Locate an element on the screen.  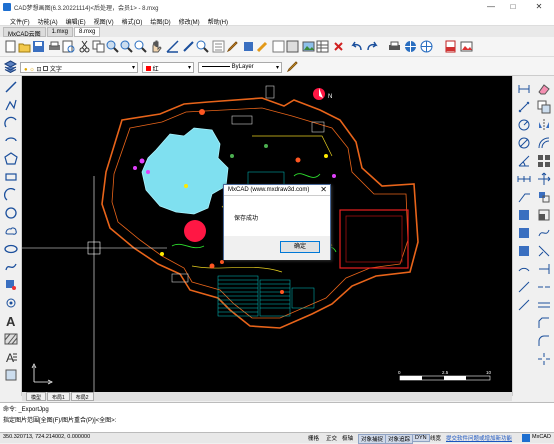
rotate-icon is located at coordinates (544, 197).